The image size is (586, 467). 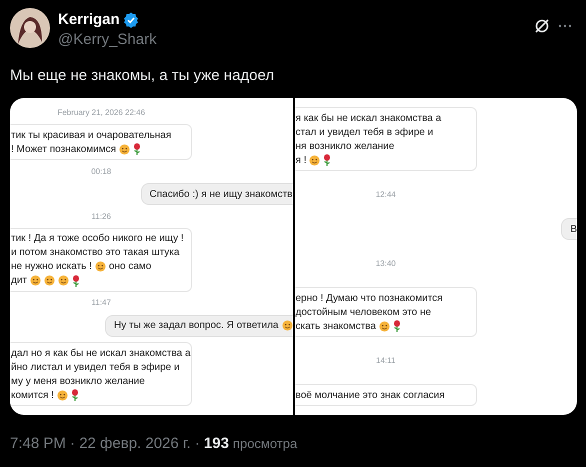 What do you see at coordinates (130, 267) in the screenshot?
I see `message-text: оно само` at bounding box center [130, 267].